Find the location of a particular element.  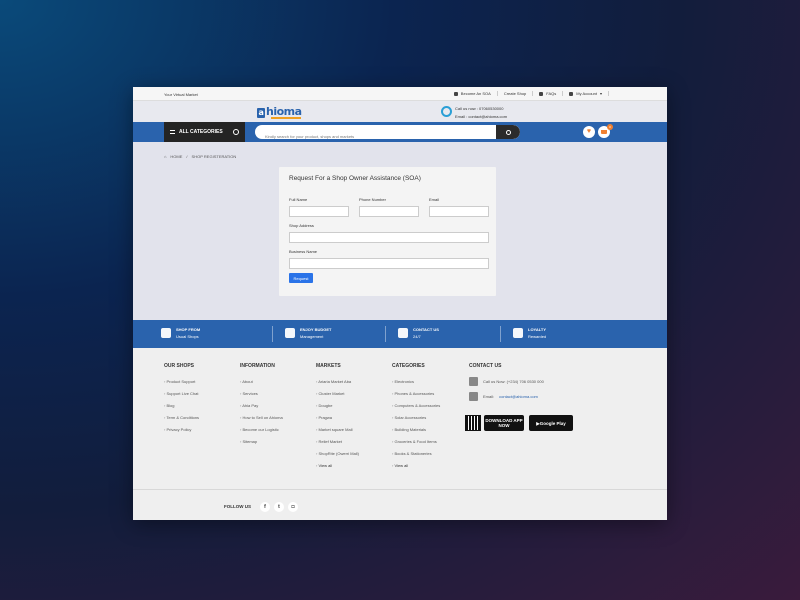

footer-link: Groceries & Food Items is located at coordinates (416, 442).